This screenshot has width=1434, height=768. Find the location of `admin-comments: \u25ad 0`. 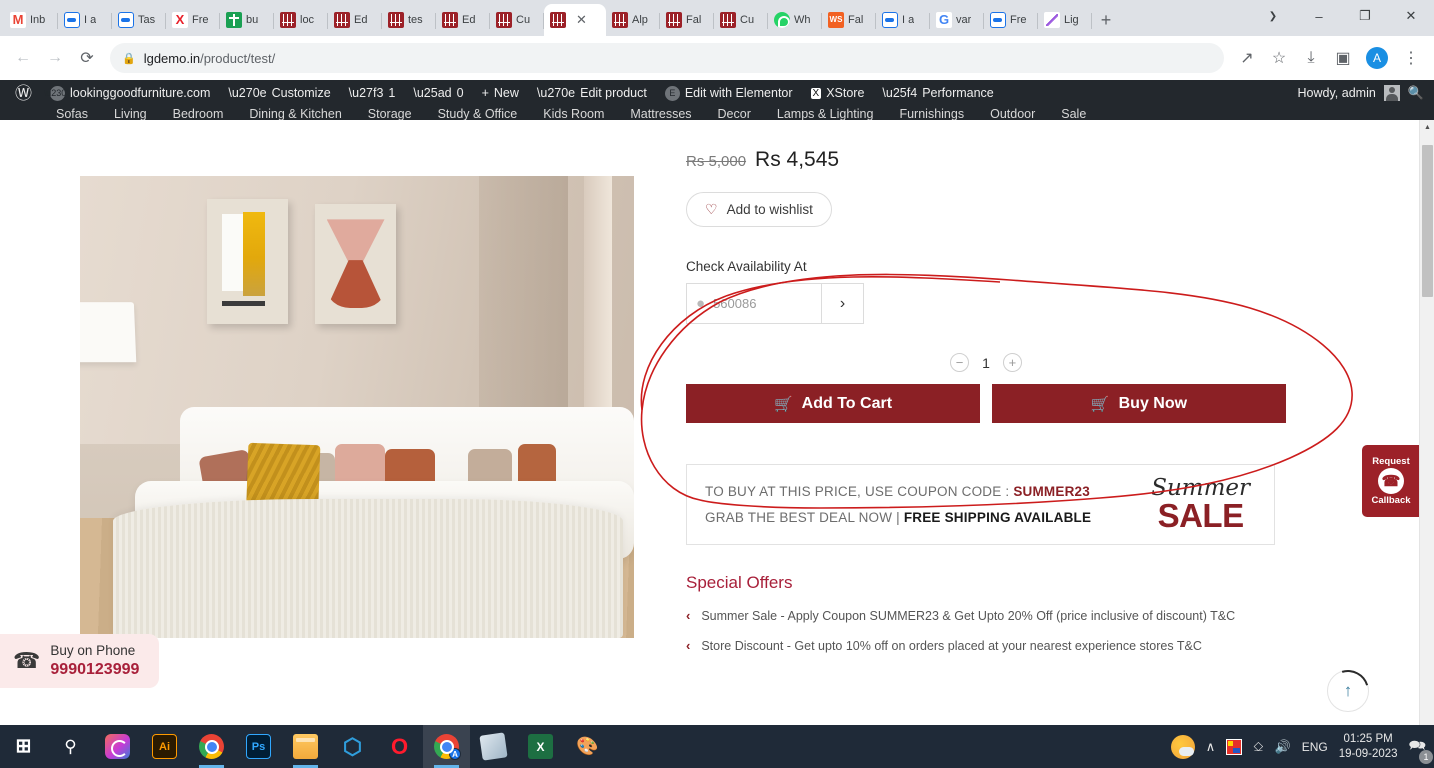

admin-comments: \u25ad 0 is located at coordinates (438, 93).